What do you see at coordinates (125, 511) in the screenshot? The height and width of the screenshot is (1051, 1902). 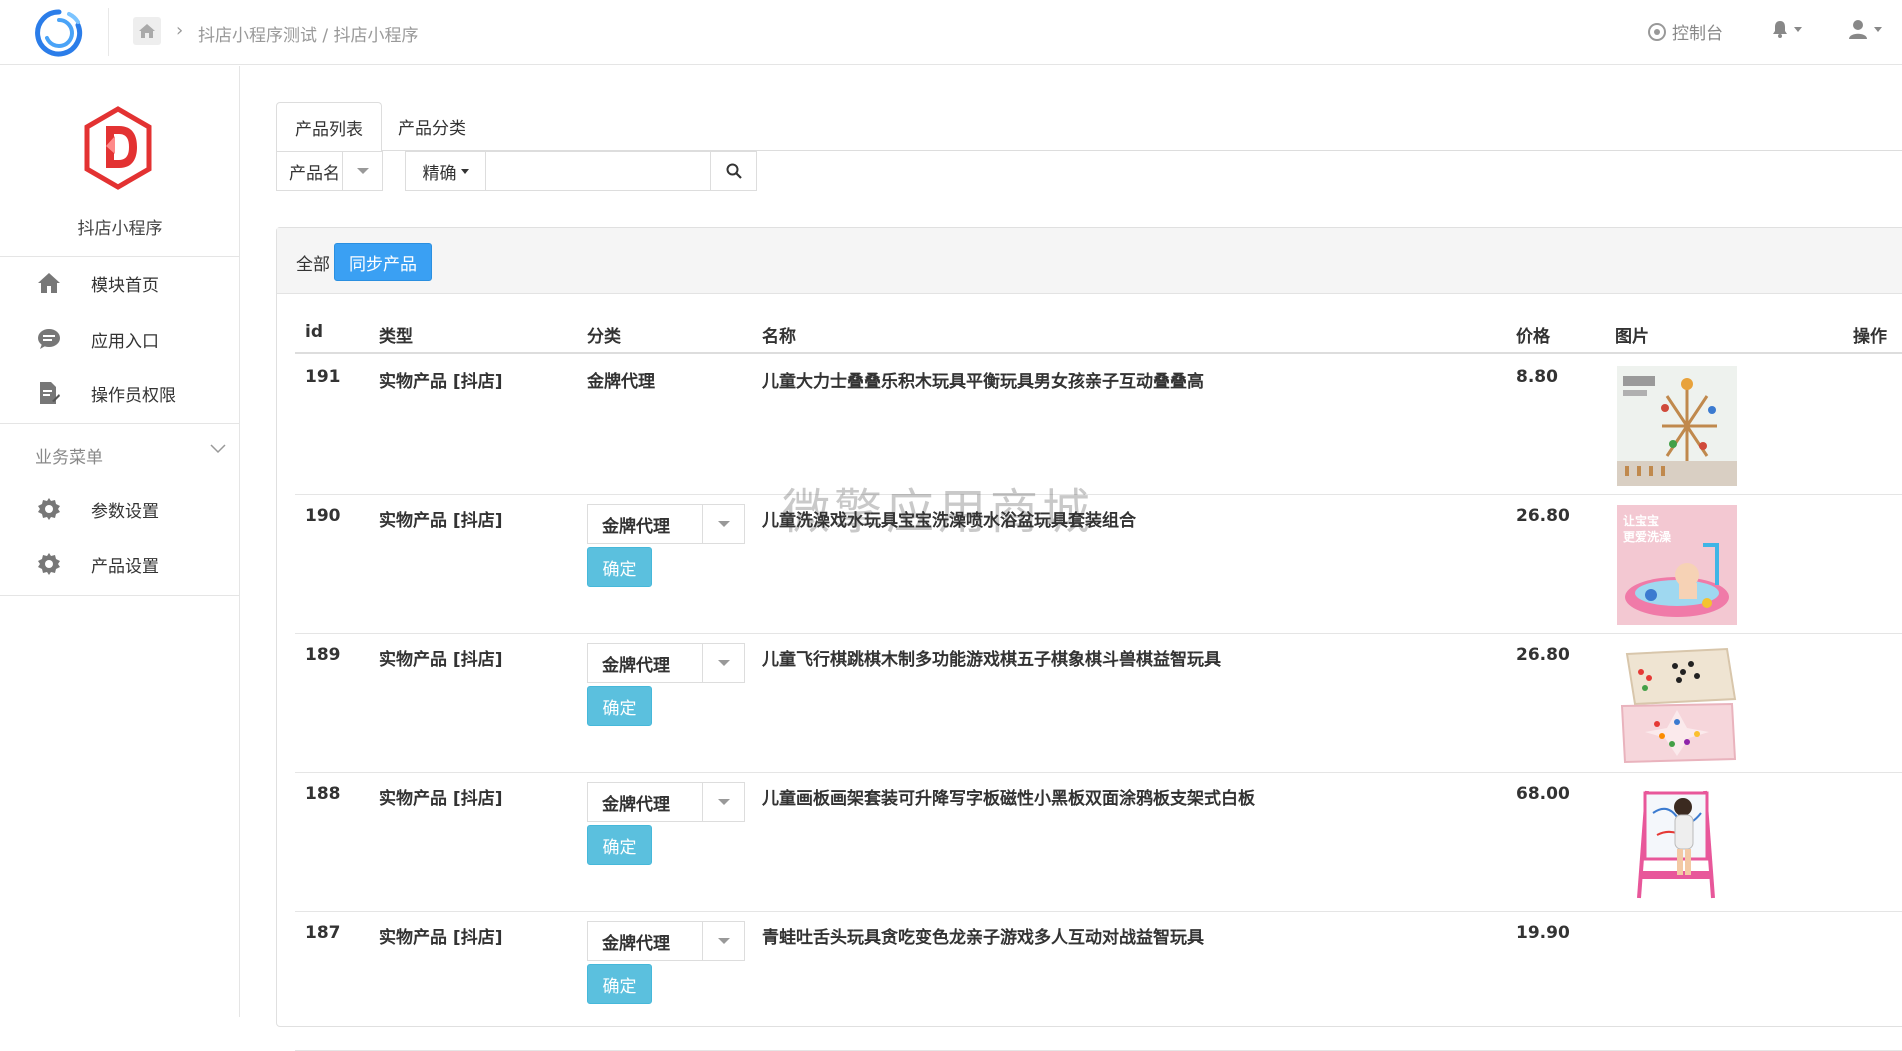 I see `sidebar-item-label: 参数设置` at bounding box center [125, 511].